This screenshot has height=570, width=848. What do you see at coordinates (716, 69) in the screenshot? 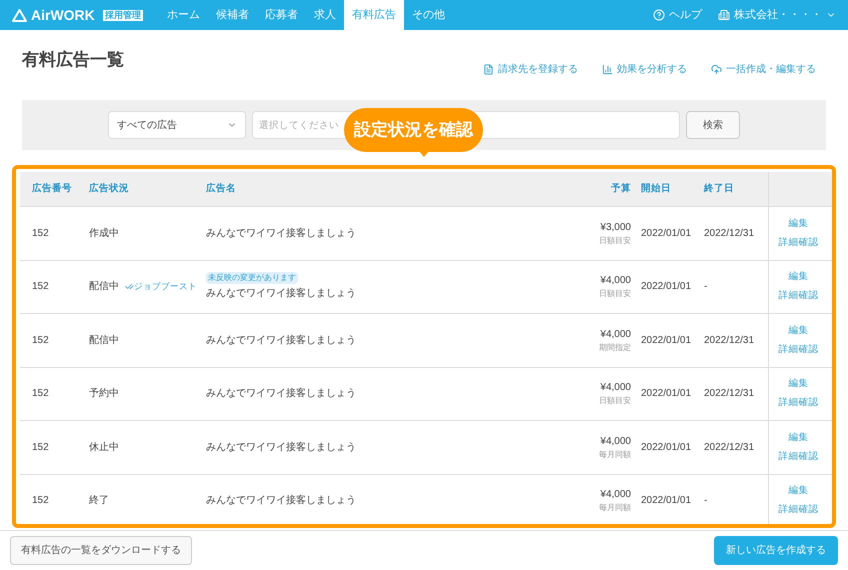
I see `cloud-upload-icon` at bounding box center [716, 69].